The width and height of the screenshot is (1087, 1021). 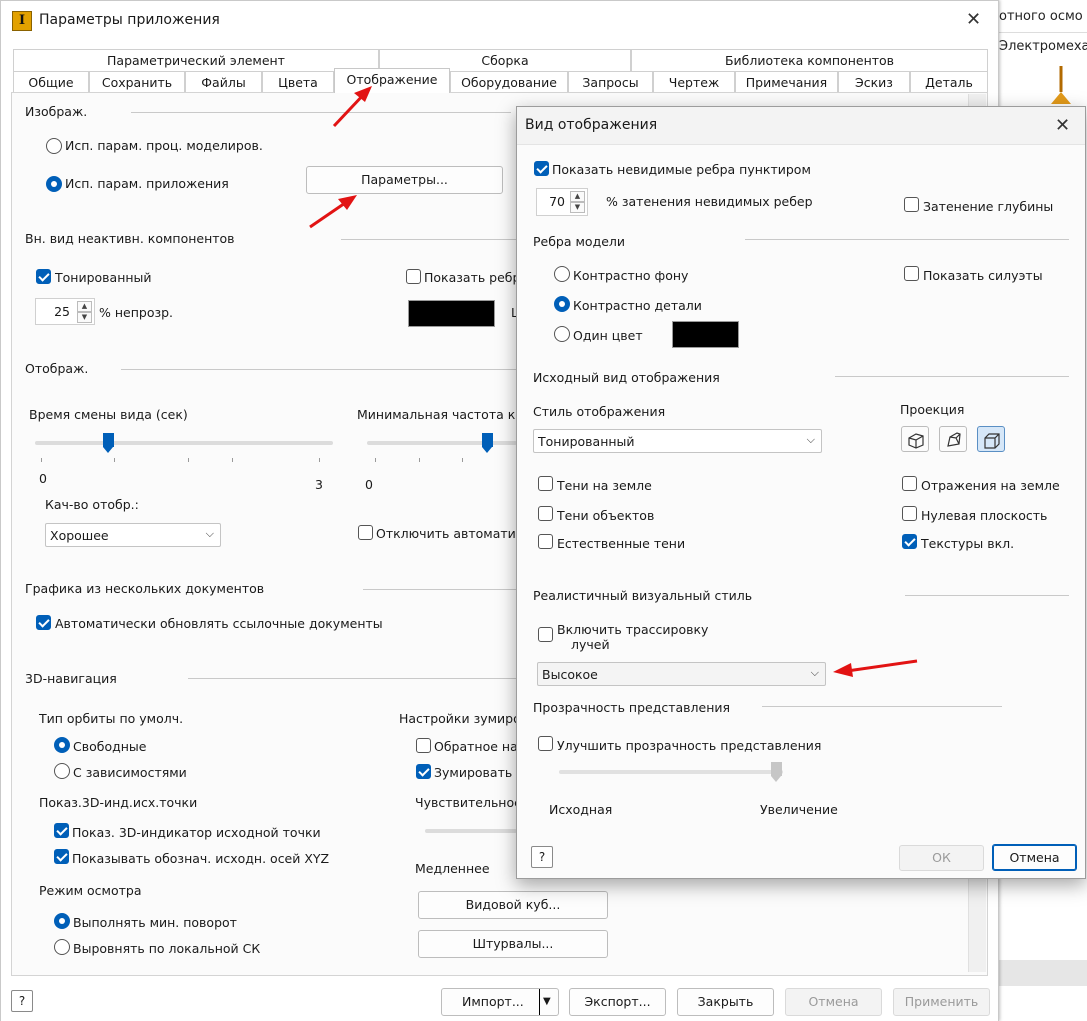 What do you see at coordinates (941, 1002) in the screenshot?
I see `apply-button: Применить` at bounding box center [941, 1002].